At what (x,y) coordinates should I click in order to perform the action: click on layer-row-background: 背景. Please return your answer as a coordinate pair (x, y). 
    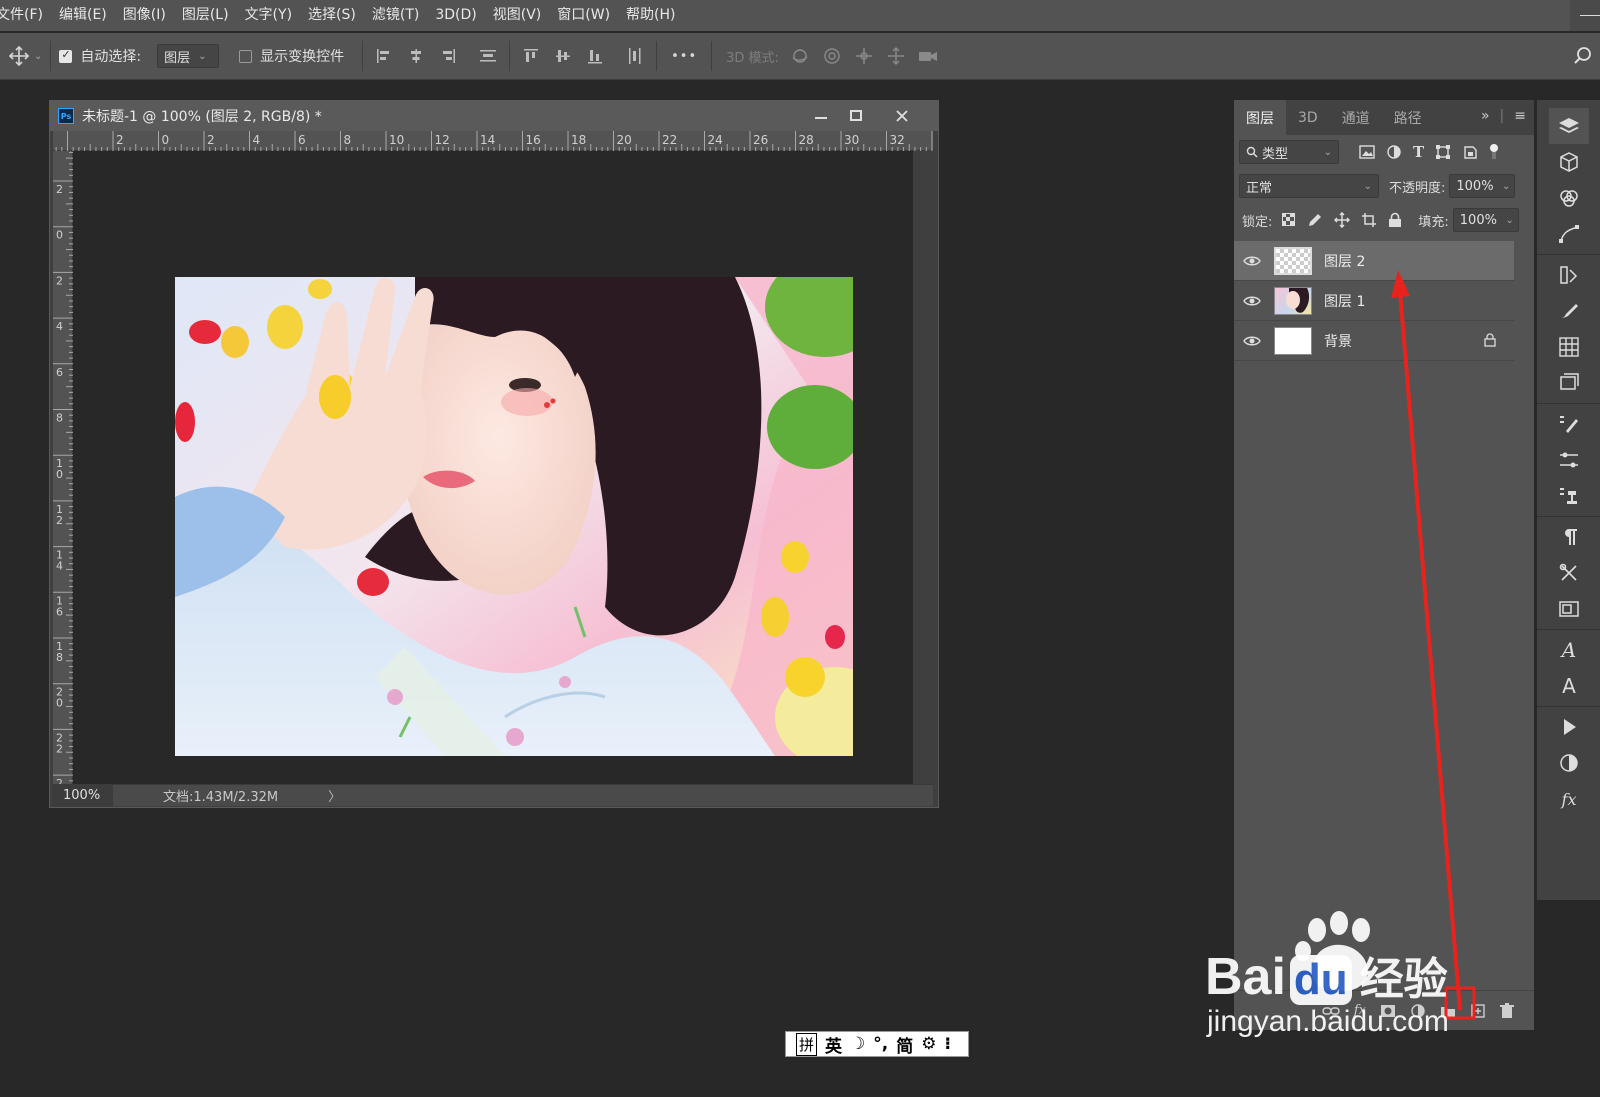
    Looking at the image, I should click on (1374, 341).